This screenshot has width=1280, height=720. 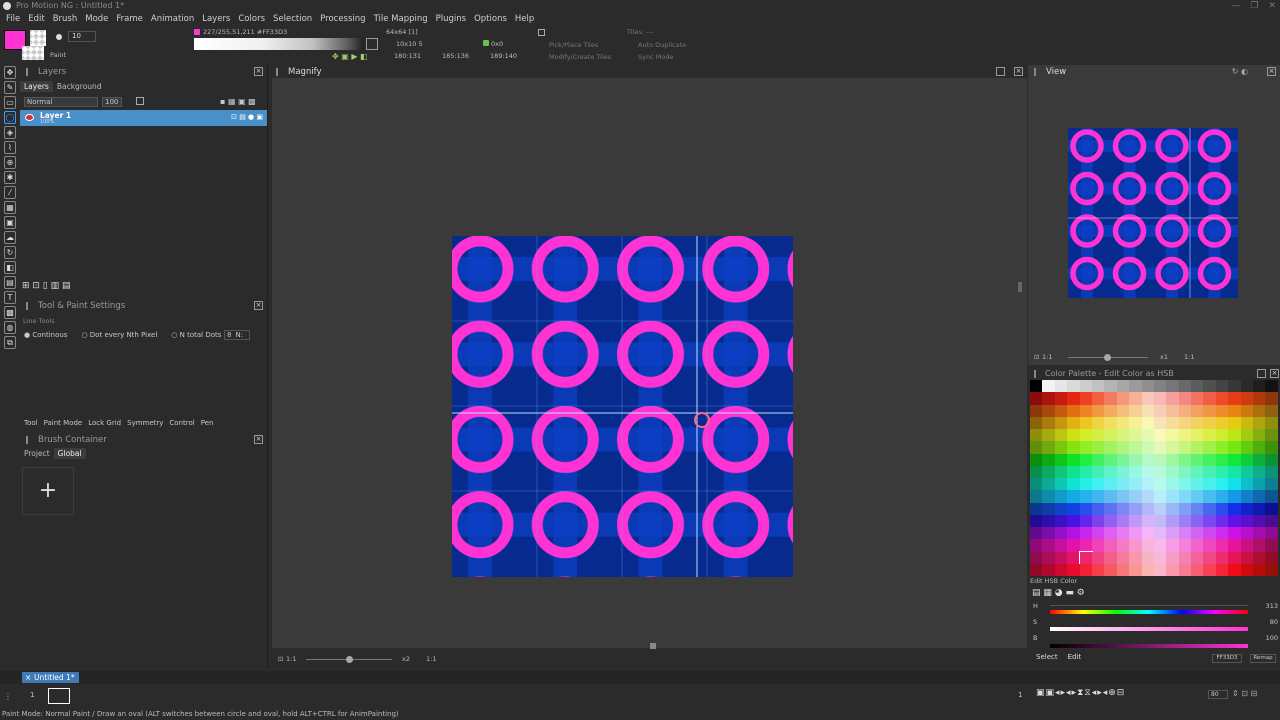 What do you see at coordinates (1240, 71) in the screenshot?
I see `view-refresh-icons: ↻ ◐` at bounding box center [1240, 71].